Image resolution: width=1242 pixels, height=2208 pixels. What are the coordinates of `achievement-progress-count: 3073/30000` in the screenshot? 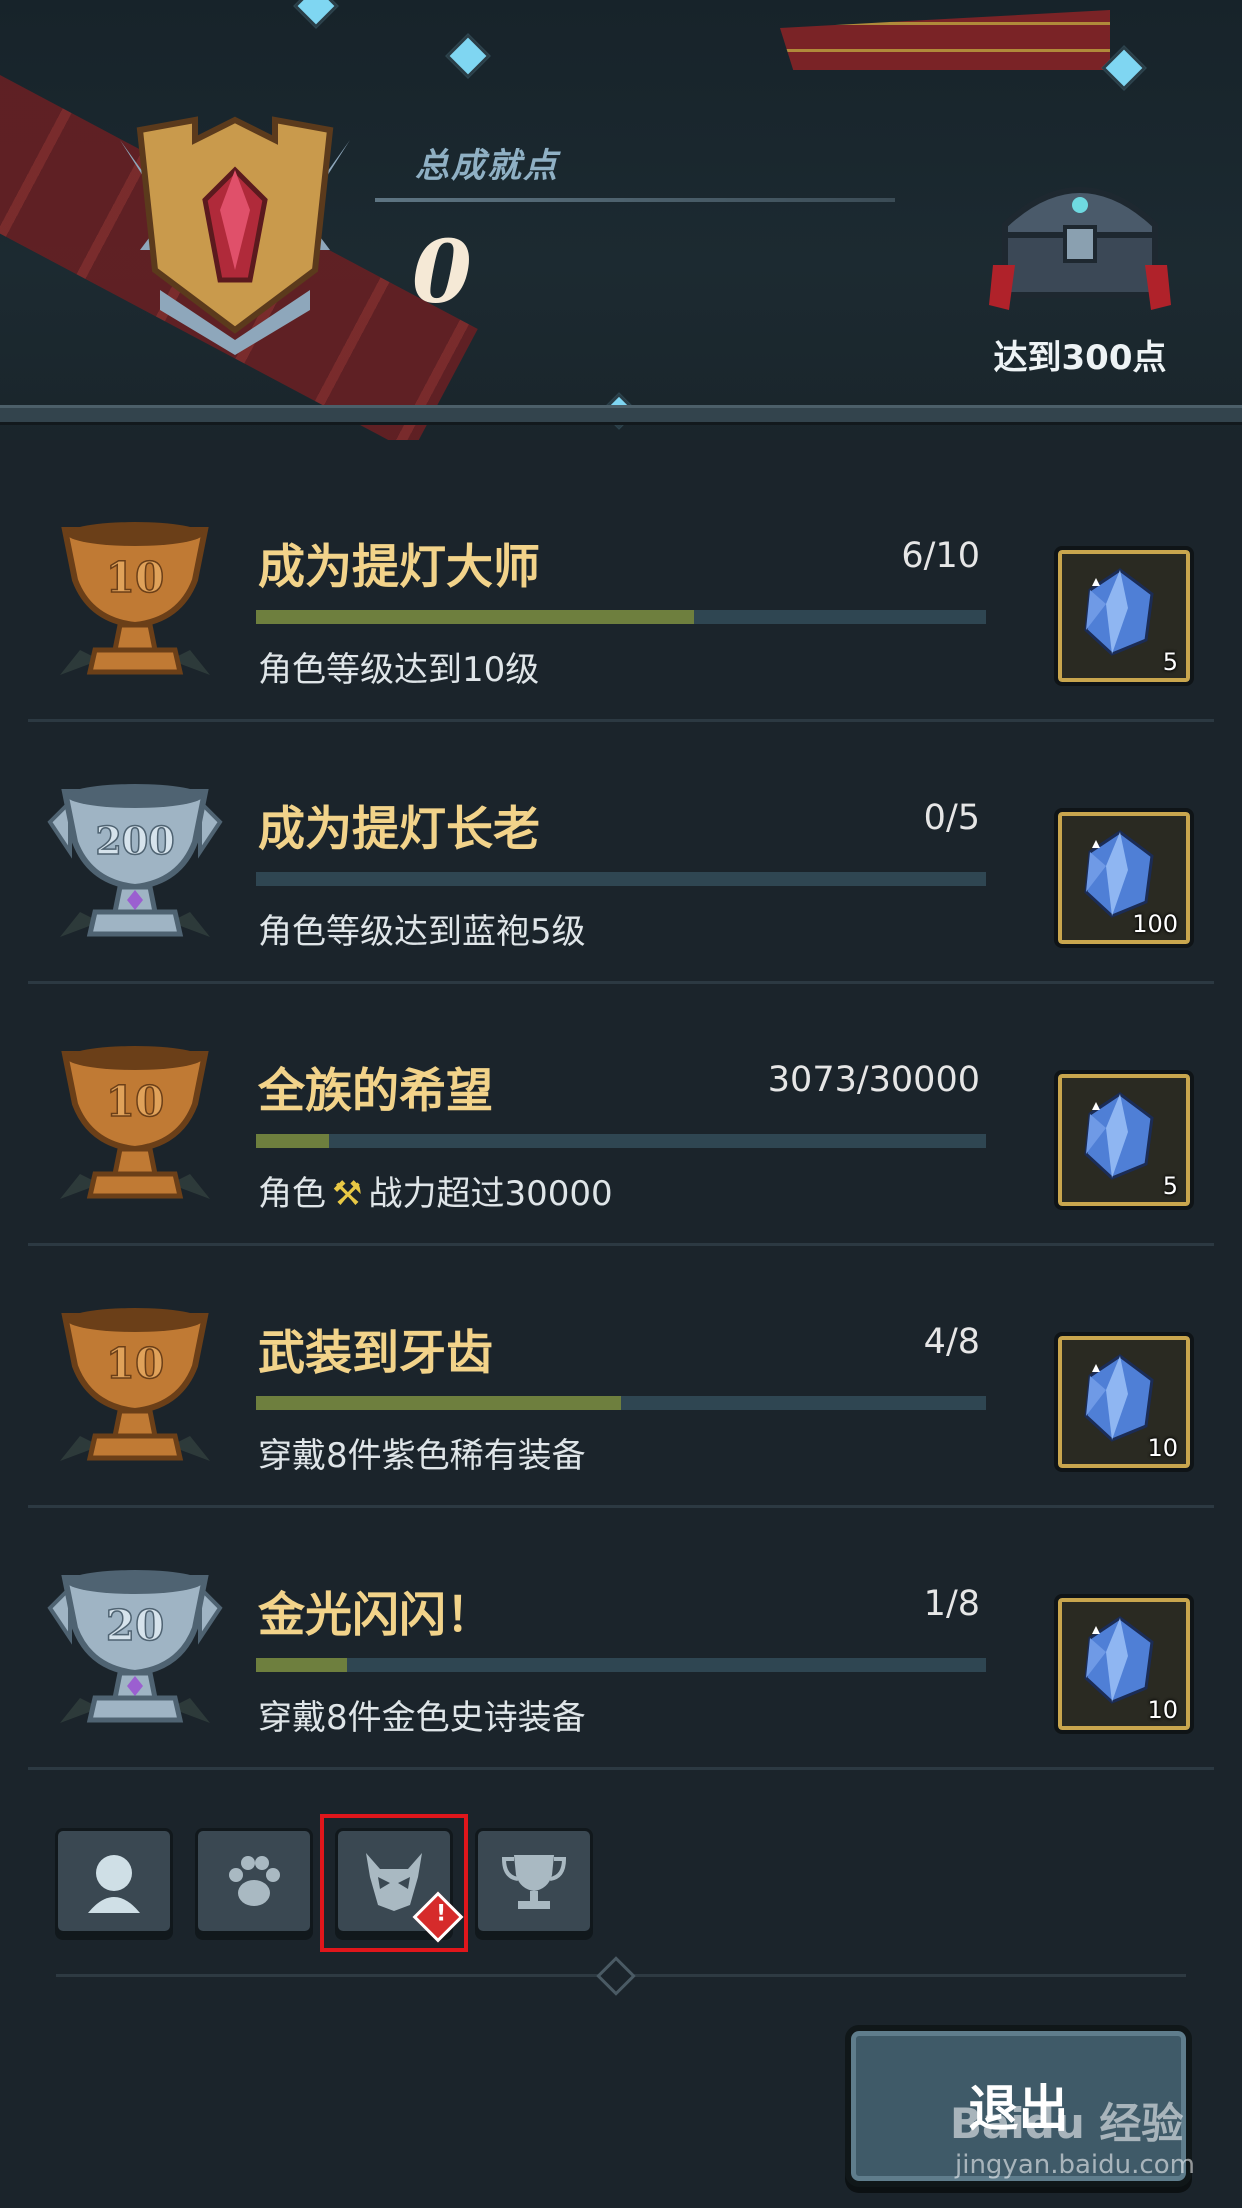 It's located at (873, 1080).